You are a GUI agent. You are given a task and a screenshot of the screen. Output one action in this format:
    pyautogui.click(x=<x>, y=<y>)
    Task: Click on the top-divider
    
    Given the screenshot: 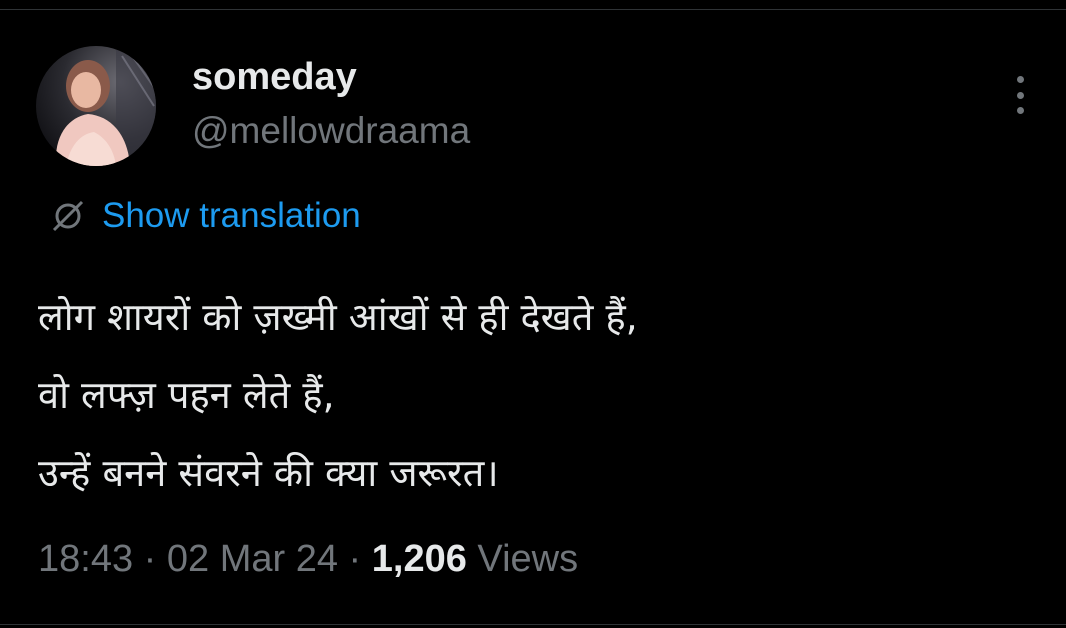 What is the action you would take?
    pyautogui.click(x=533, y=9)
    